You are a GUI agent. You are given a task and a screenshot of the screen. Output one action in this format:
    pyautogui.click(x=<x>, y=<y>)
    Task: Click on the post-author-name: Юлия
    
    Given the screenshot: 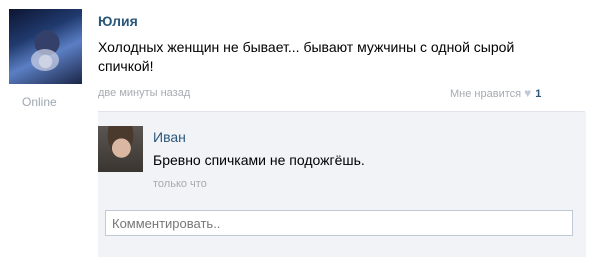 What is the action you would take?
    pyautogui.click(x=118, y=21)
    